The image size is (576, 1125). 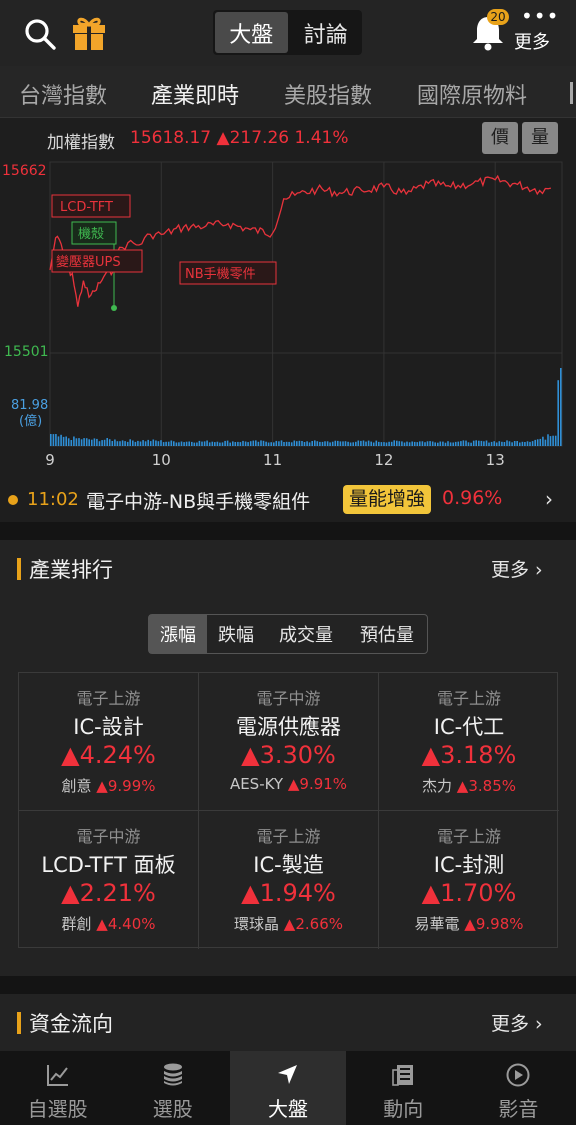 What do you see at coordinates (178, 634) in the screenshot?
I see `subtab-gain: 漲幅` at bounding box center [178, 634].